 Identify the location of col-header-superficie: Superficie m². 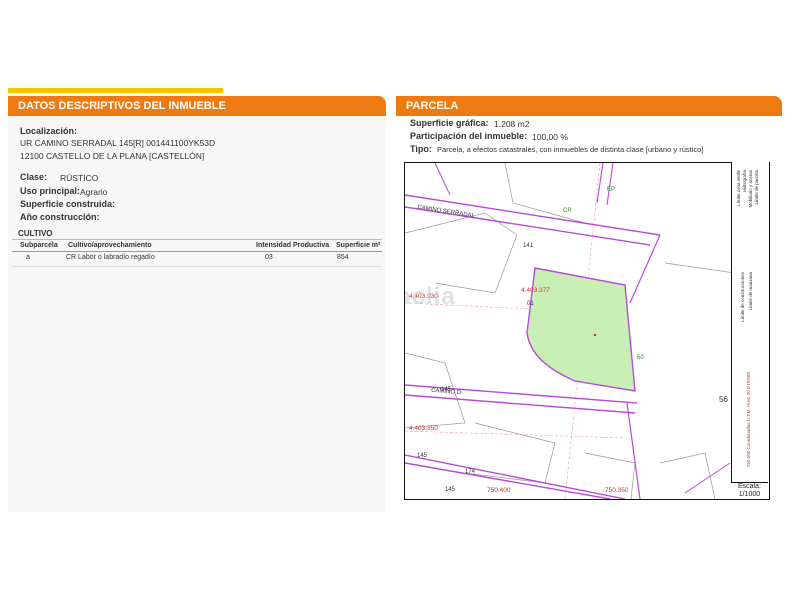
(358, 245).